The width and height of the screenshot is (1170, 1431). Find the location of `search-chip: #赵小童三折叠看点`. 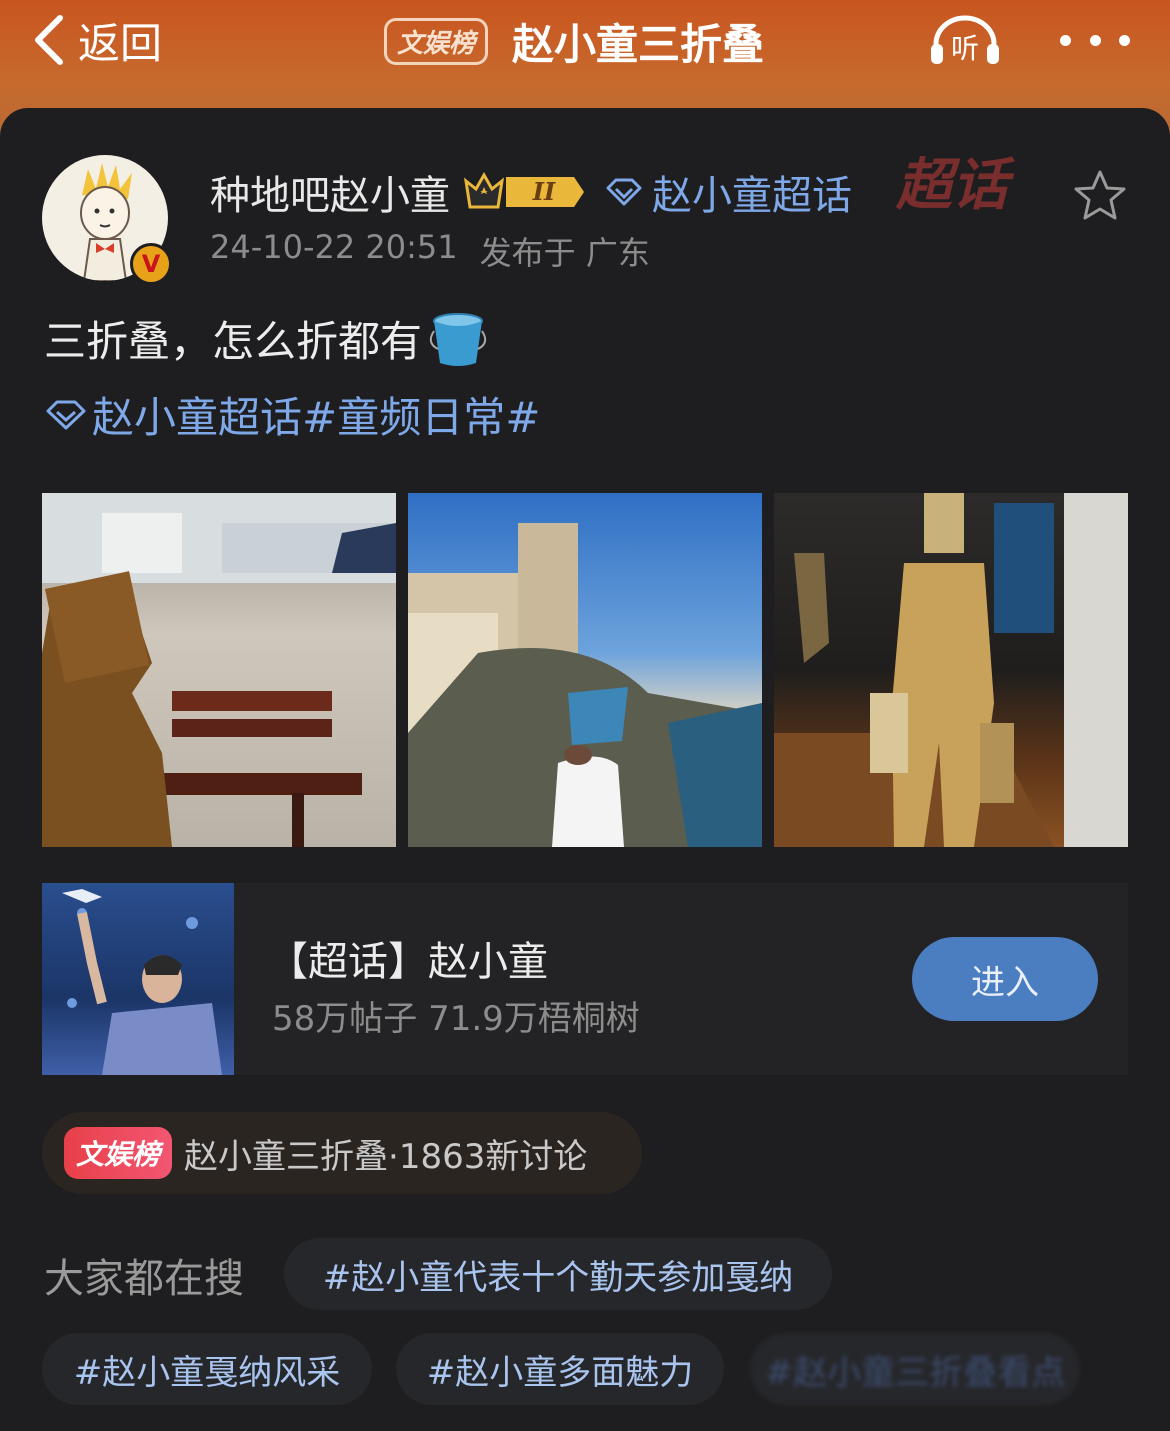

search-chip: #赵小童三折叠看点 is located at coordinates (915, 1369).